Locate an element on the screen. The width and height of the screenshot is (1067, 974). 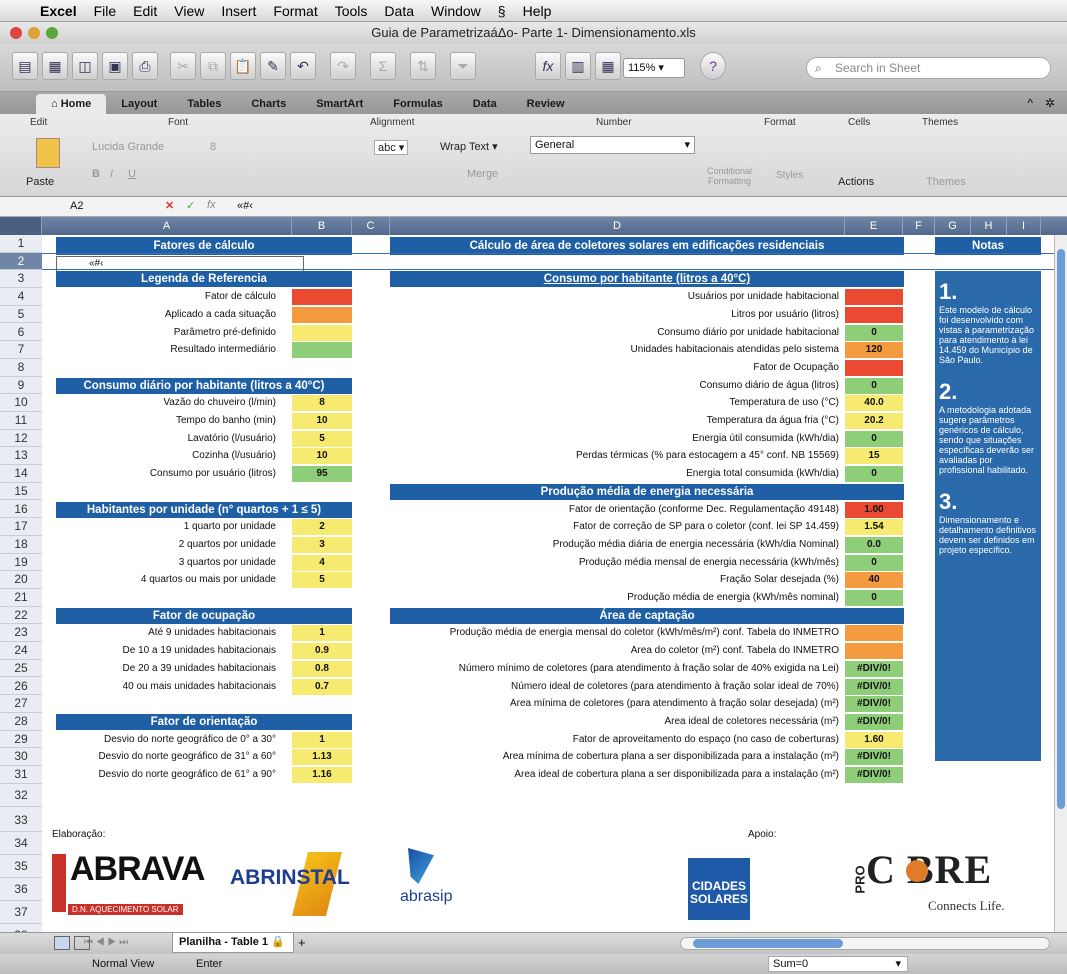
tab-tables: Tables is located at coordinates (204, 104).